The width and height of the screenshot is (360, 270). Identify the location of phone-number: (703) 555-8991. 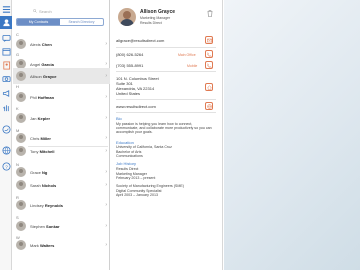
(166, 65).